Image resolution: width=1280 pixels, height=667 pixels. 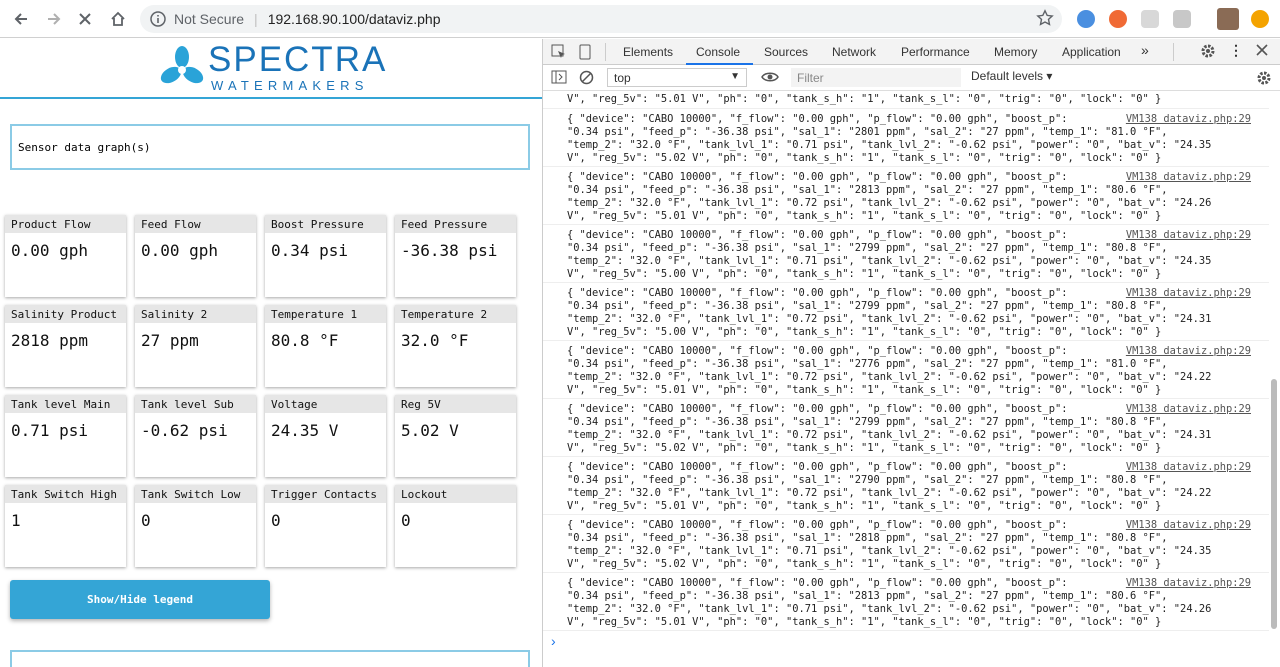 I want to click on tab-elements: Elements, so click(x=648, y=52).